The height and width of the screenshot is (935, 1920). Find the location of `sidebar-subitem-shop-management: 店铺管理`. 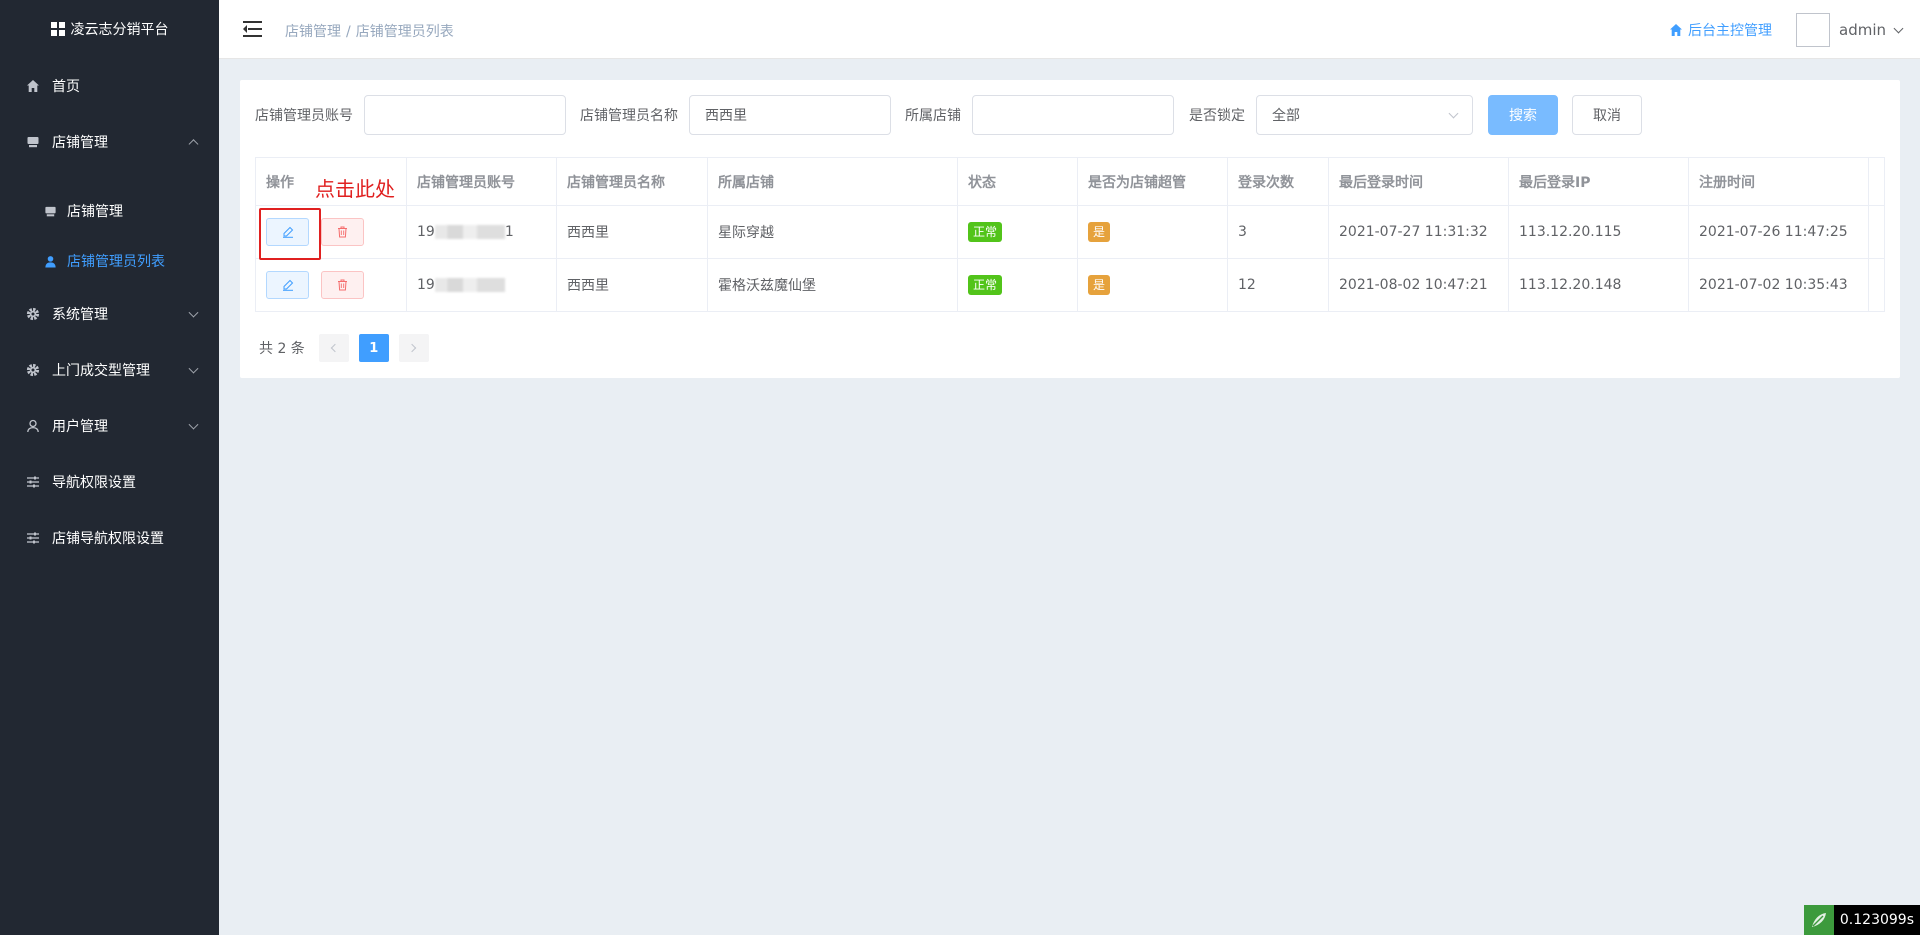

sidebar-subitem-shop-management: 店铺管理 is located at coordinates (109, 211).